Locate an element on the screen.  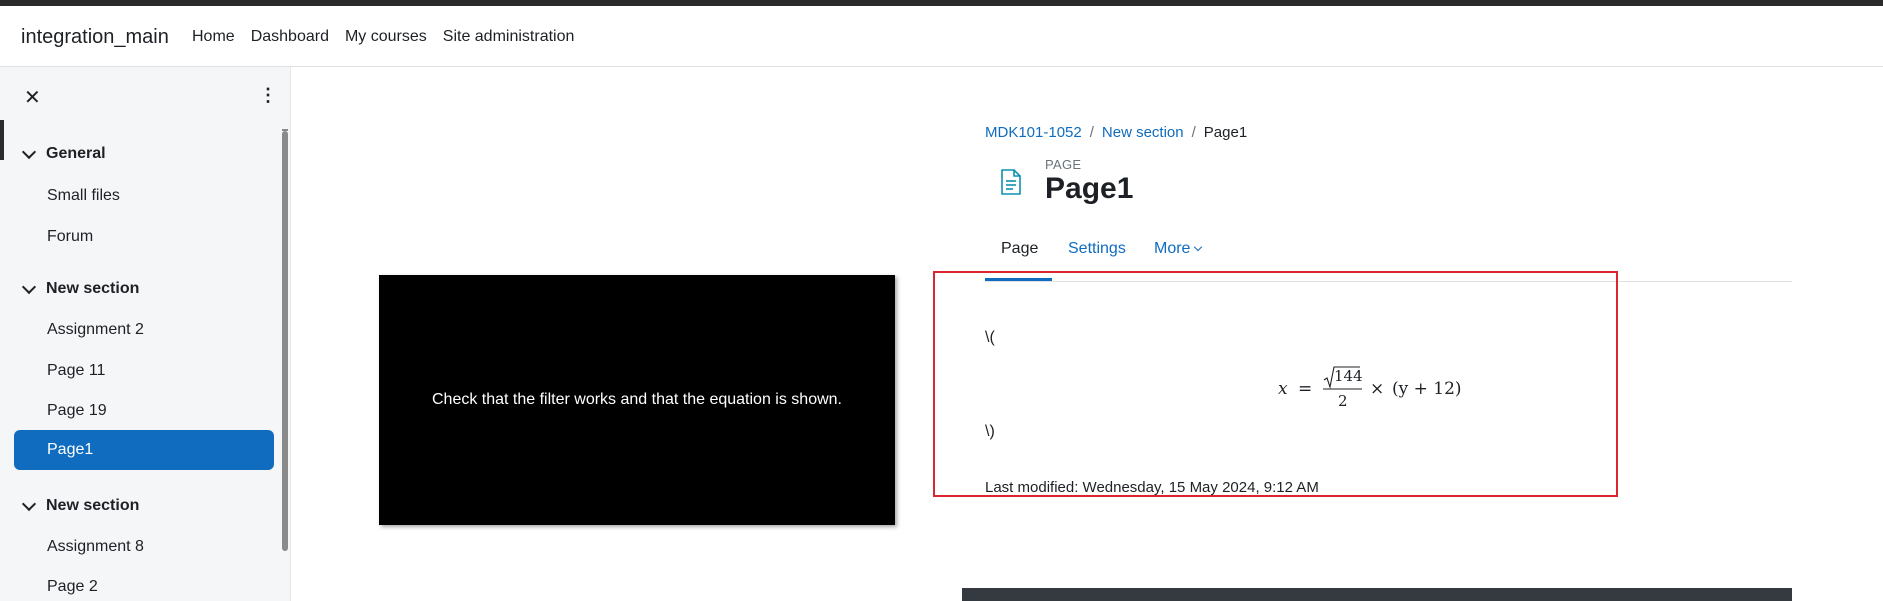
nav-home: Home is located at coordinates (213, 37).